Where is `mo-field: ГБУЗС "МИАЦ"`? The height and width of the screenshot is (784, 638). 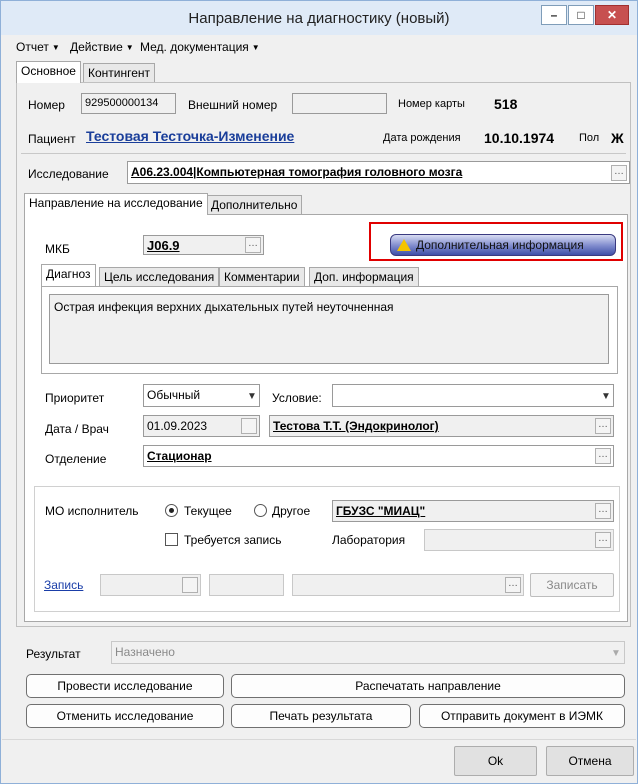 mo-field: ГБУЗС "МИАЦ" is located at coordinates (473, 511).